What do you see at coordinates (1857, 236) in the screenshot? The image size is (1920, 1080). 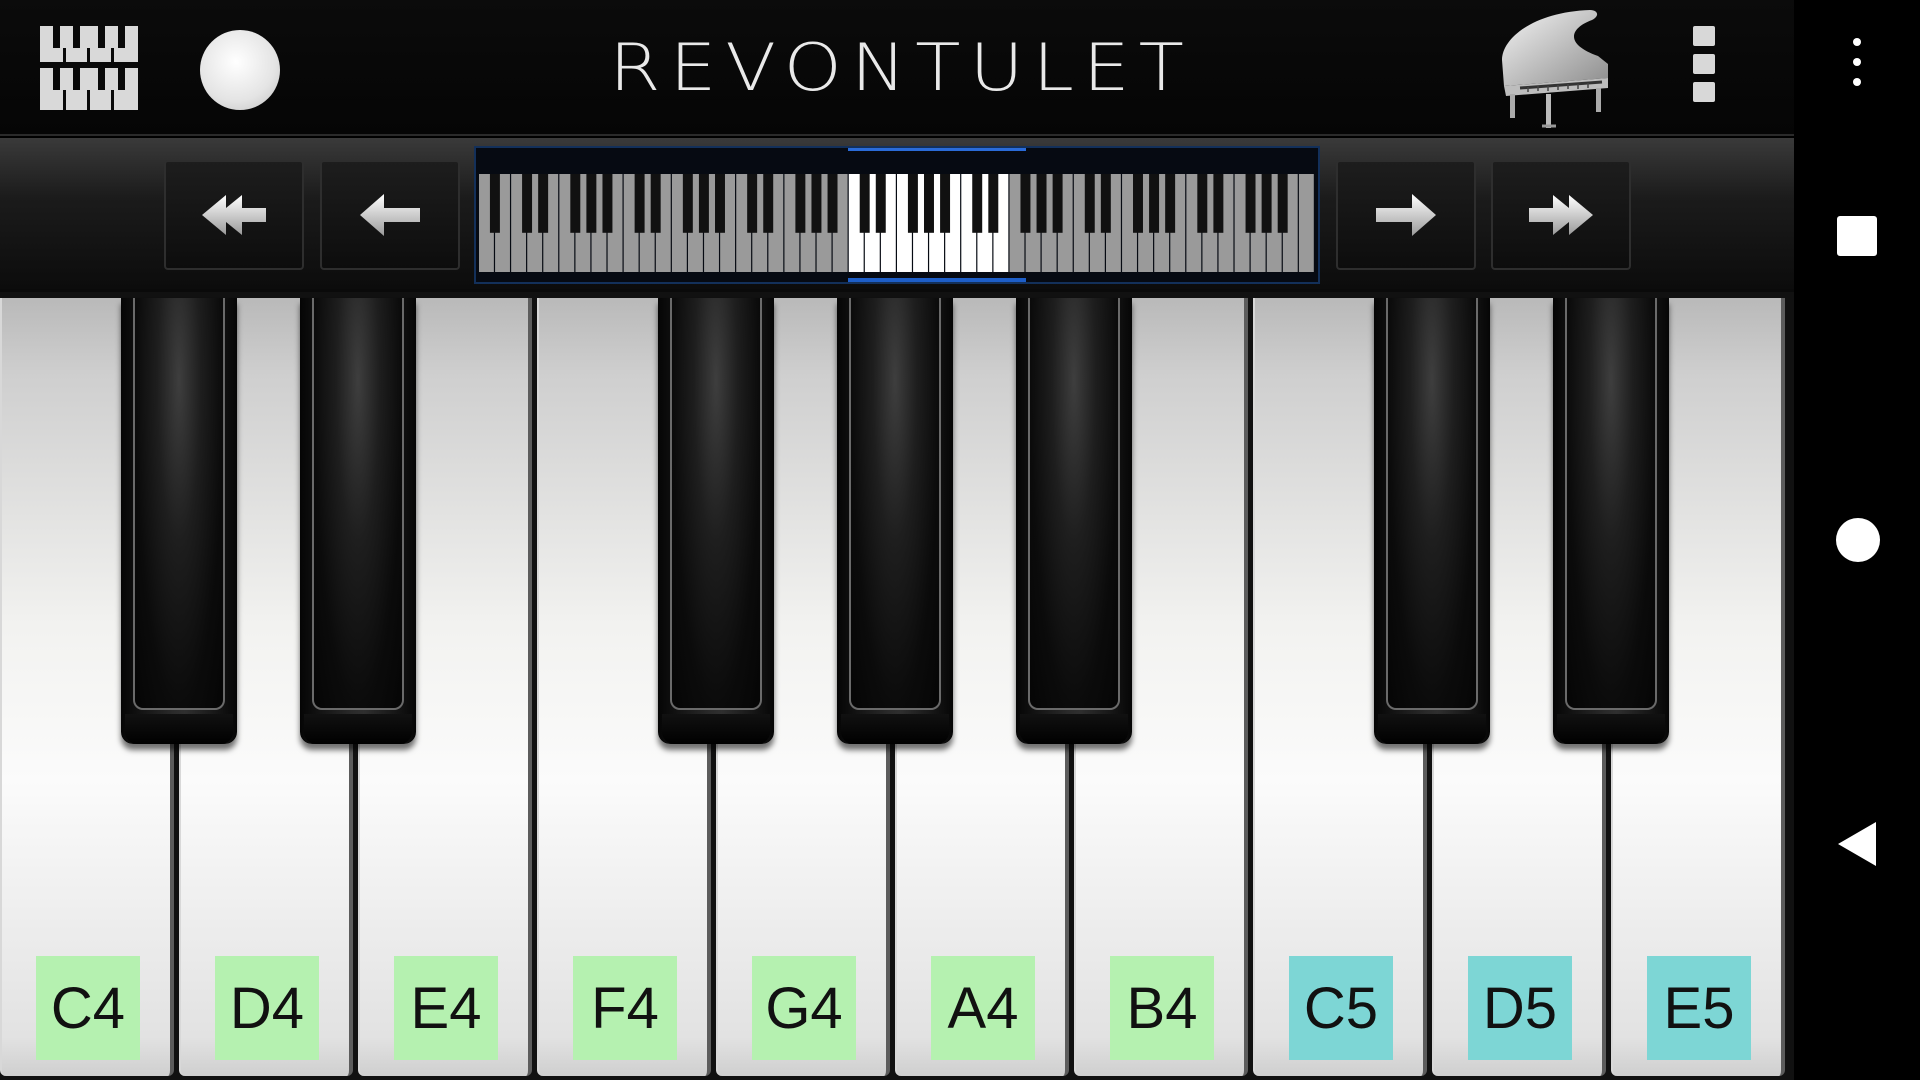 I see `recent-apps-icon` at bounding box center [1857, 236].